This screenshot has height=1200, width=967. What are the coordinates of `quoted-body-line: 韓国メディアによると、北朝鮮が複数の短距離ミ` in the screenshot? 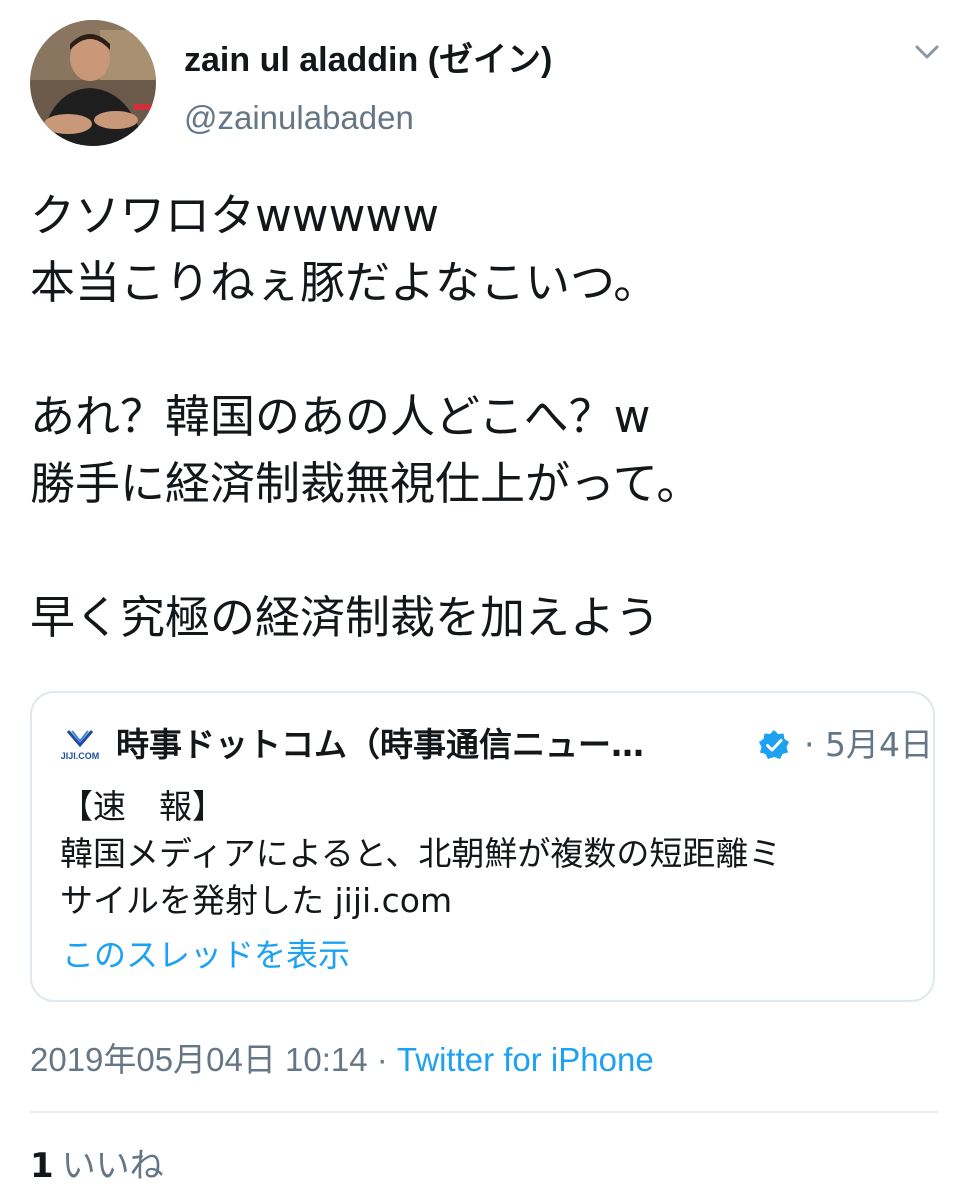 It's located at (421, 853).